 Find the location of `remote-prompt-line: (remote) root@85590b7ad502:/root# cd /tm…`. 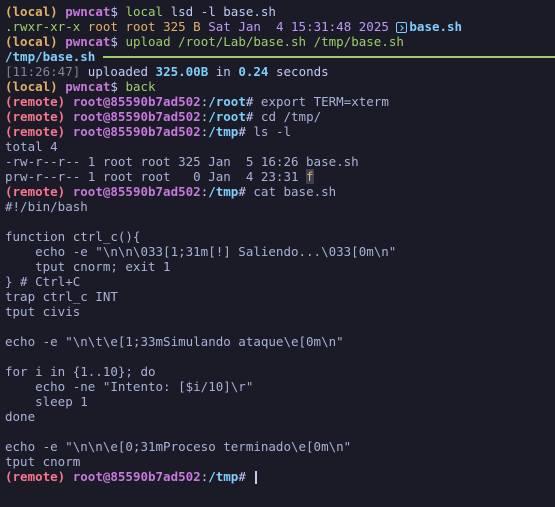

remote-prompt-line: (remote) root@85590b7ad502:/root# cd /tm… is located at coordinates (163, 116).